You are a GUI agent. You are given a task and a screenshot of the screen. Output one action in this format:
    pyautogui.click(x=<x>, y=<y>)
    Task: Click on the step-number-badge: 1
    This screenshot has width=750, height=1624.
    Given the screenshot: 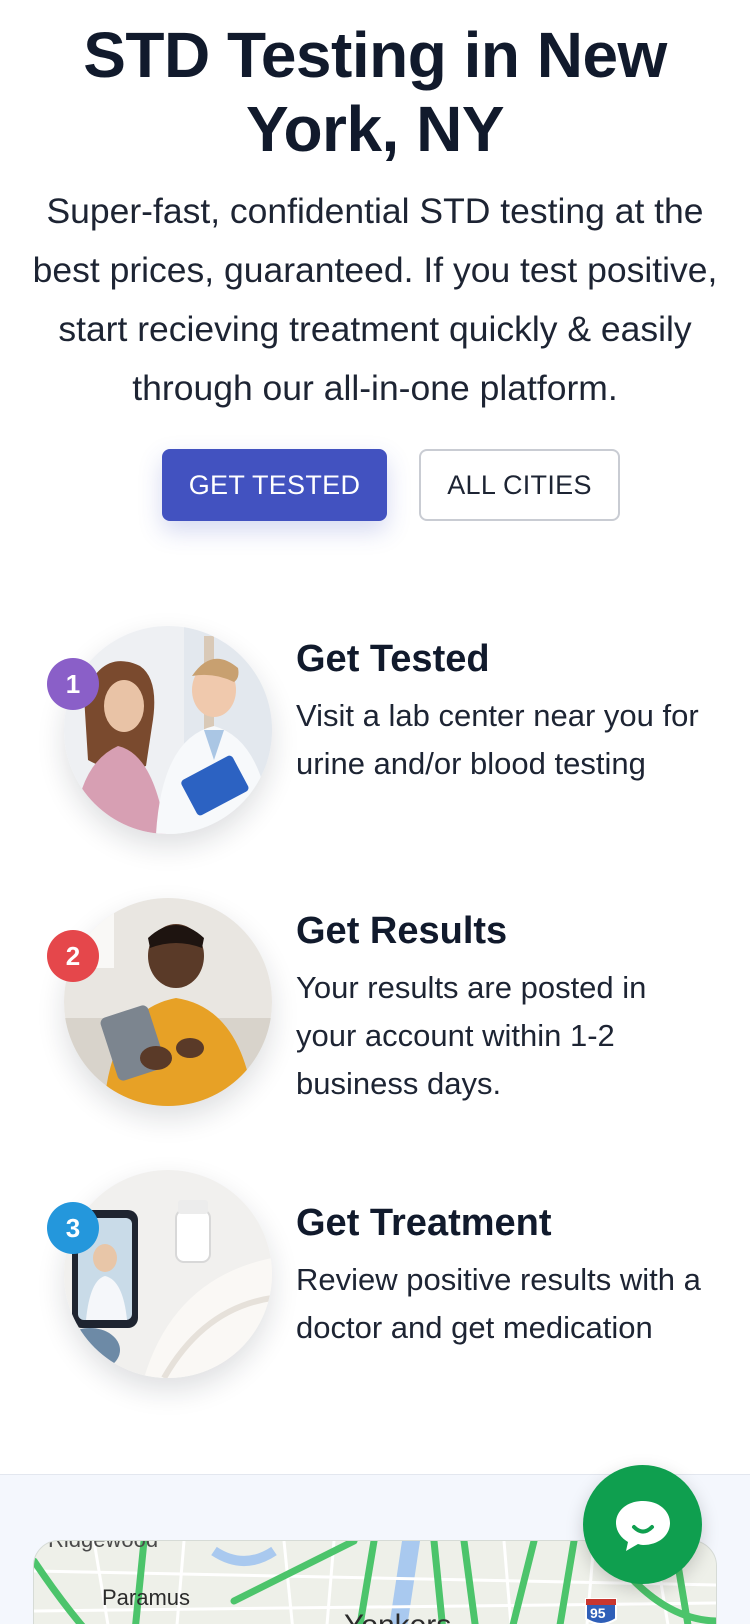 What is the action you would take?
    pyautogui.click(x=73, y=684)
    